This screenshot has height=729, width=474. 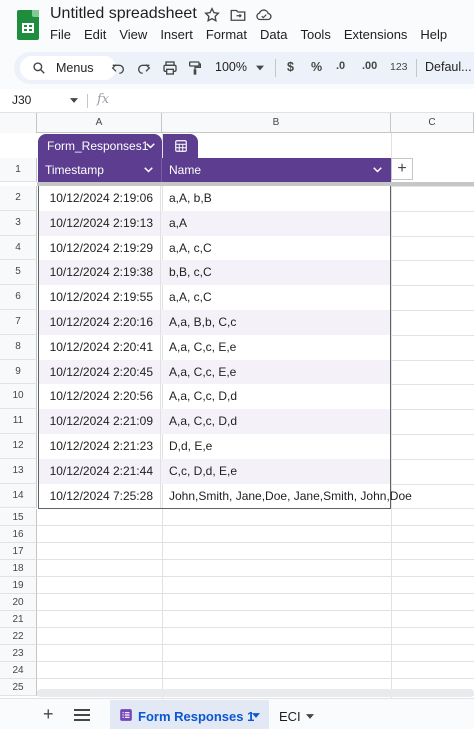 What do you see at coordinates (273, 34) in the screenshot?
I see `menu-data: Data` at bounding box center [273, 34].